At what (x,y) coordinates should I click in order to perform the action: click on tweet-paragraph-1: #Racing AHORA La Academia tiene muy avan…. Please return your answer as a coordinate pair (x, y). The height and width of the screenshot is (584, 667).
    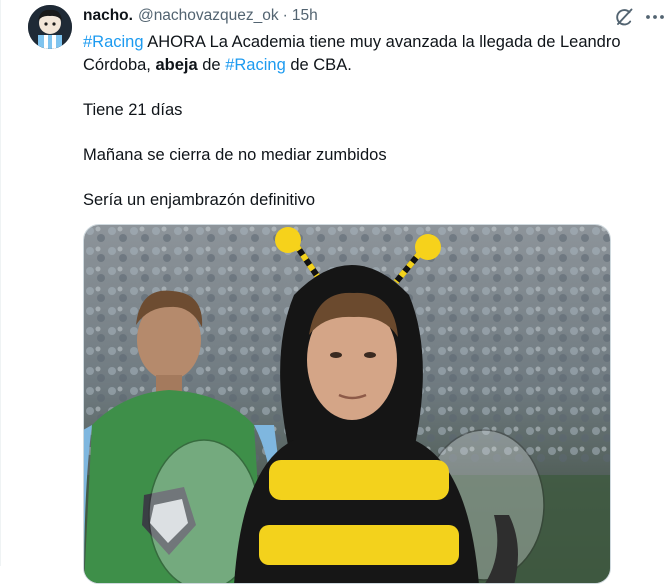
    Looking at the image, I should click on (368, 54).